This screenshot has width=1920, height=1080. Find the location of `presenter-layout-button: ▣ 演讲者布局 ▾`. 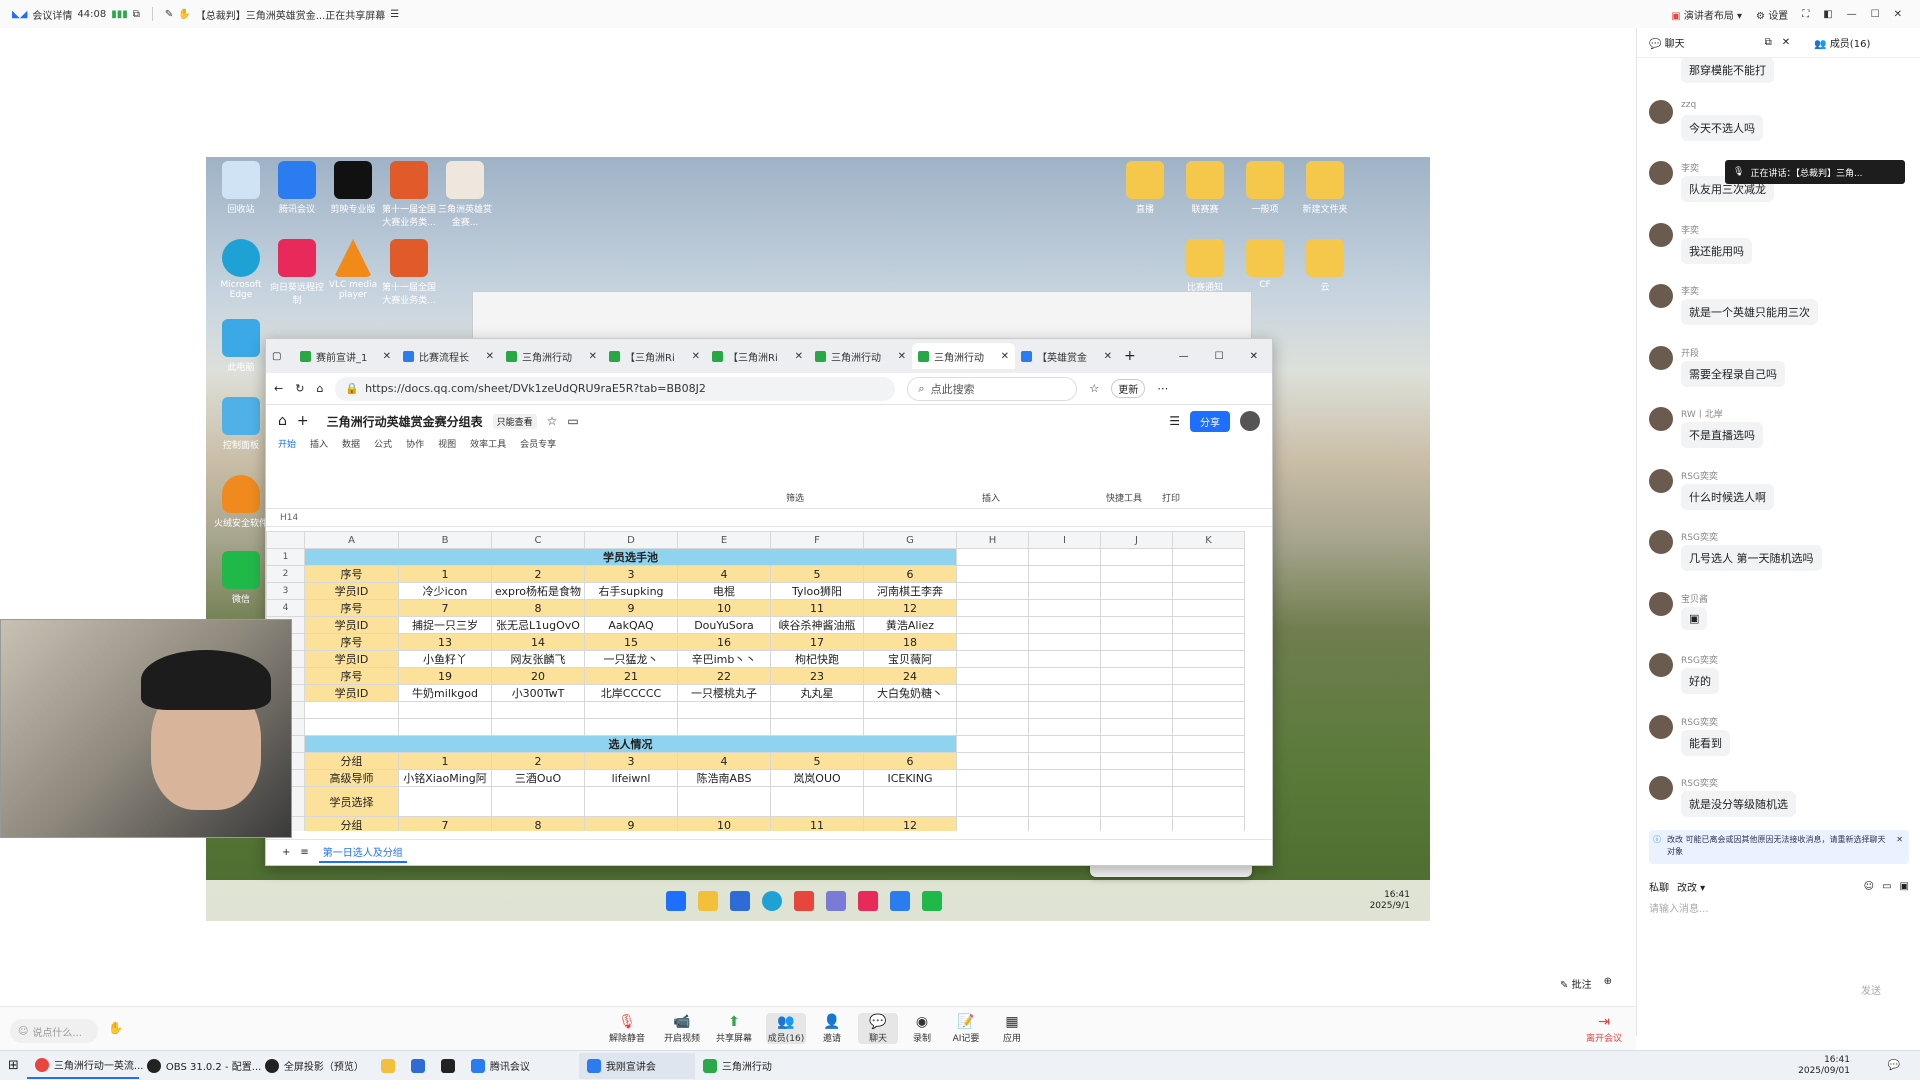

presenter-layout-button: ▣ 演讲者布局 ▾ is located at coordinates (1706, 14).